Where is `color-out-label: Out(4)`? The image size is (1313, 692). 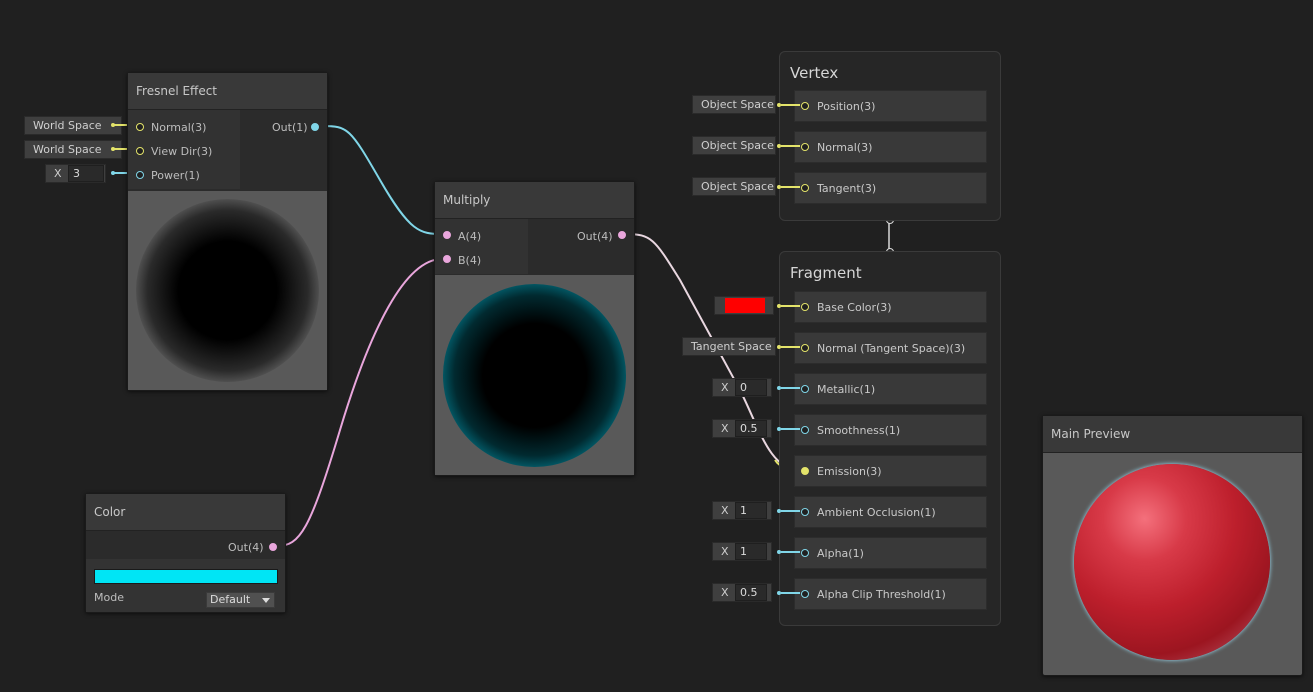
color-out-label: Out(4) is located at coordinates (246, 547).